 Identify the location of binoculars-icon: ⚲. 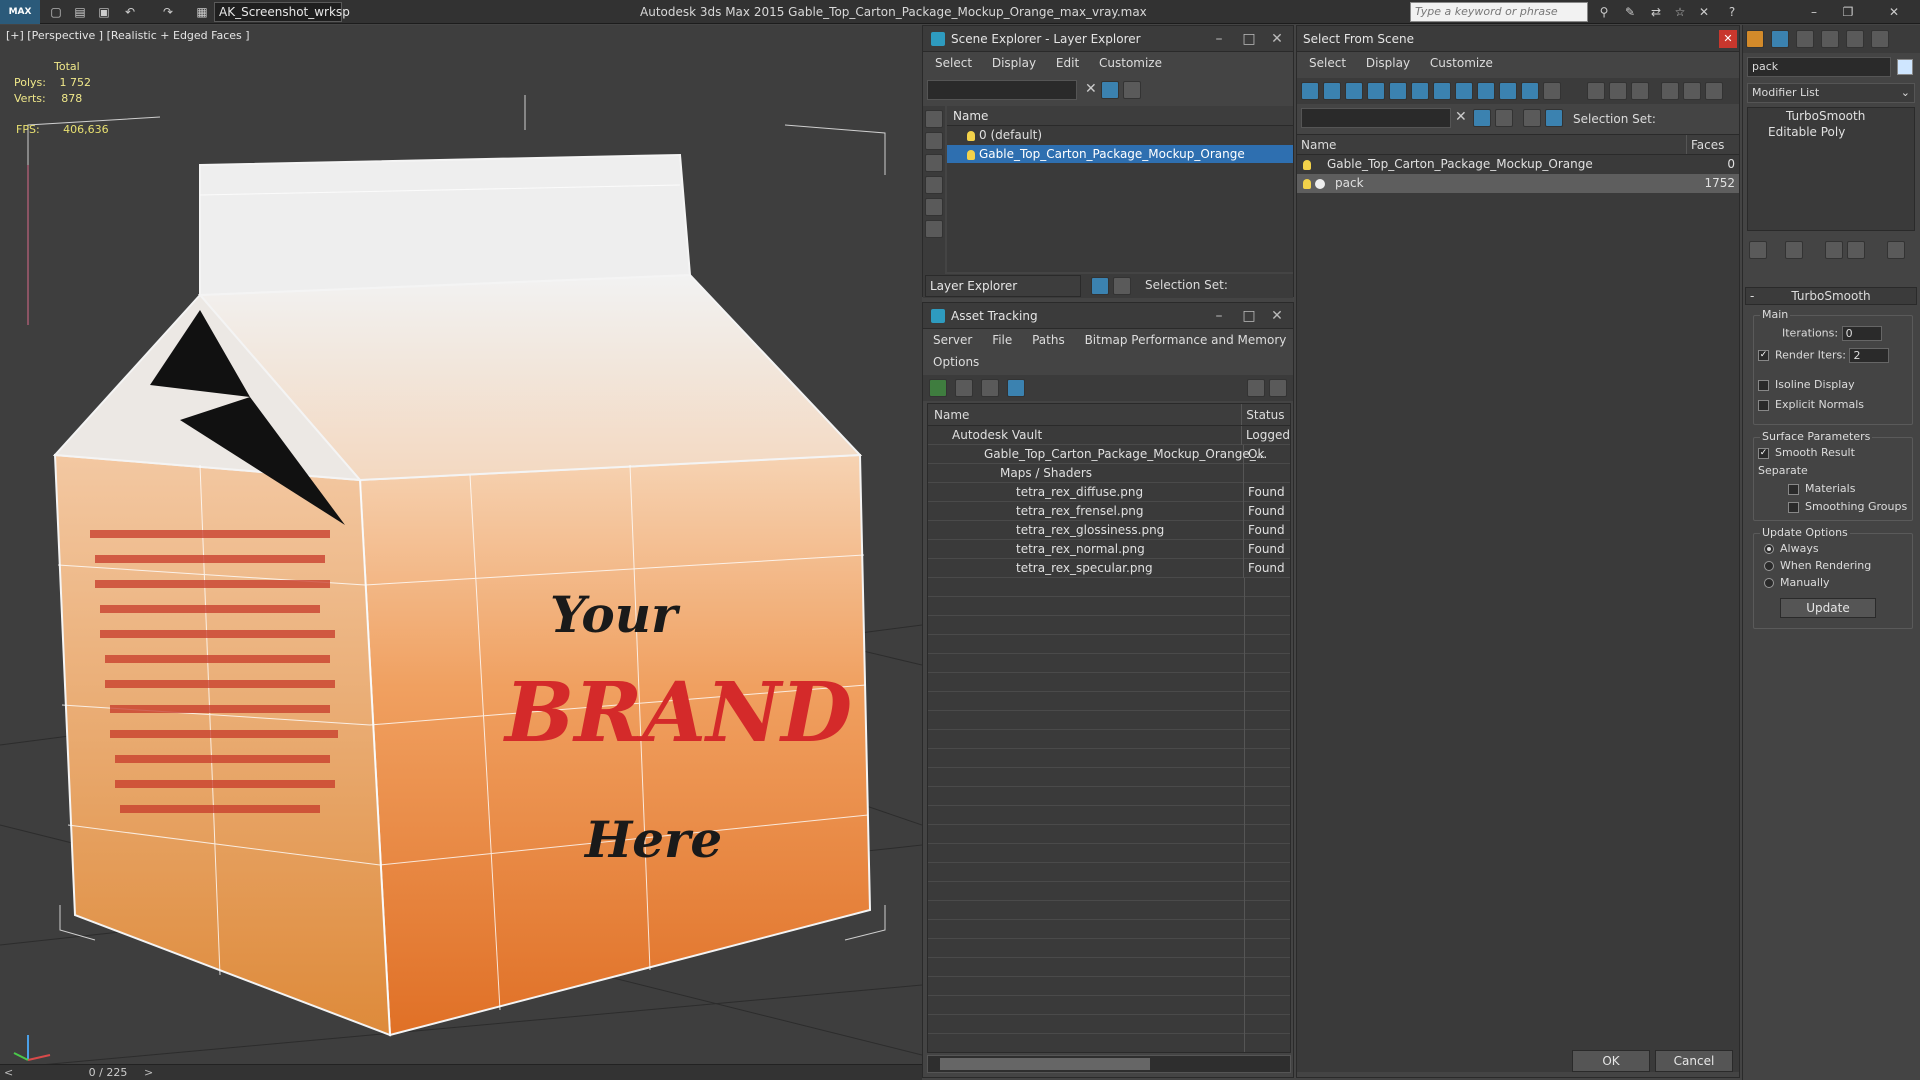
(1604, 12).